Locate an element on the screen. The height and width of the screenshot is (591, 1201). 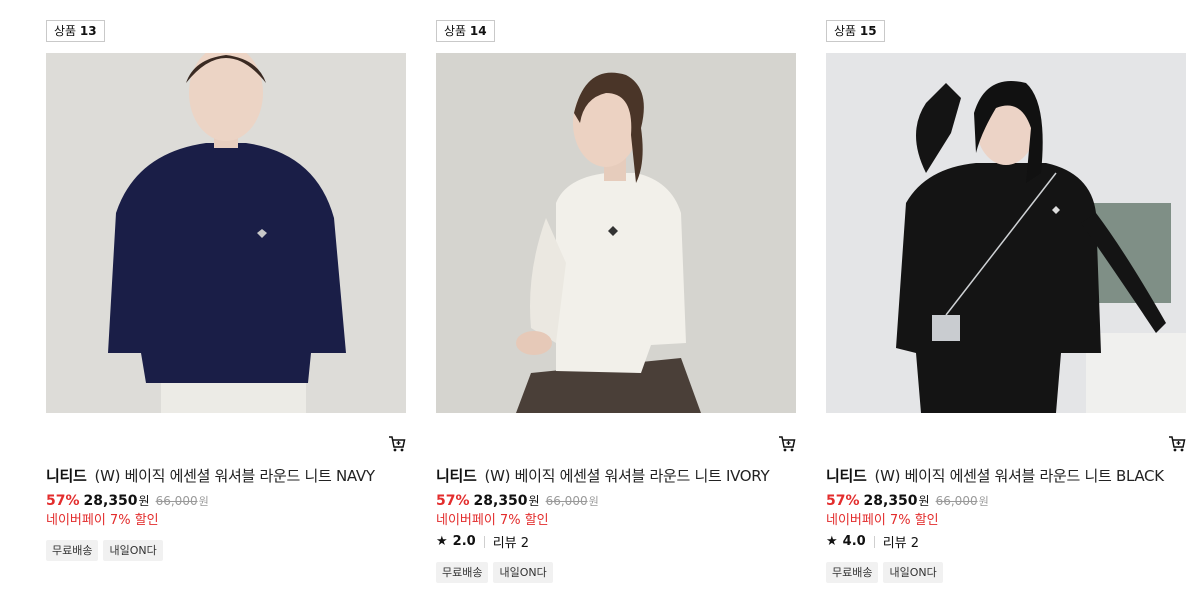
product-name: (W) 베이직 에센셜 워셔블 라운드 니트 BLACK is located at coordinates (1019, 476).